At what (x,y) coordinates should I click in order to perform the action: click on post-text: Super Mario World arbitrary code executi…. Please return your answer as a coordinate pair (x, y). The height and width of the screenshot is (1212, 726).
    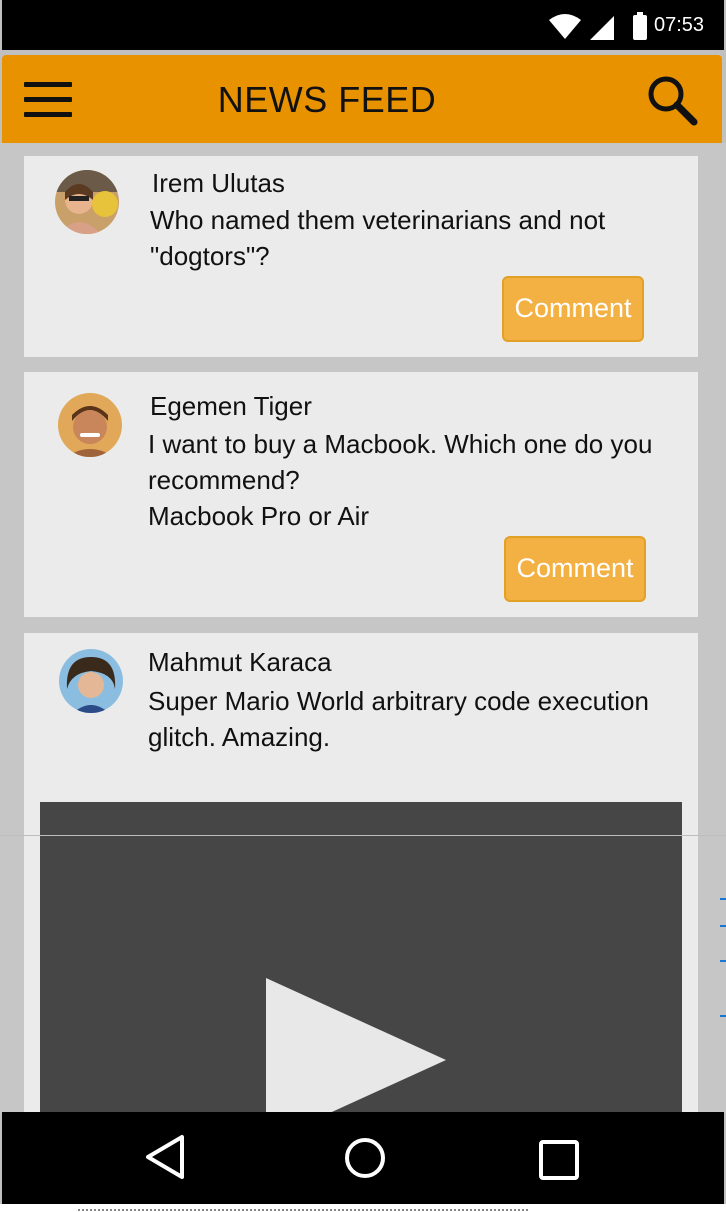
    Looking at the image, I should click on (398, 719).